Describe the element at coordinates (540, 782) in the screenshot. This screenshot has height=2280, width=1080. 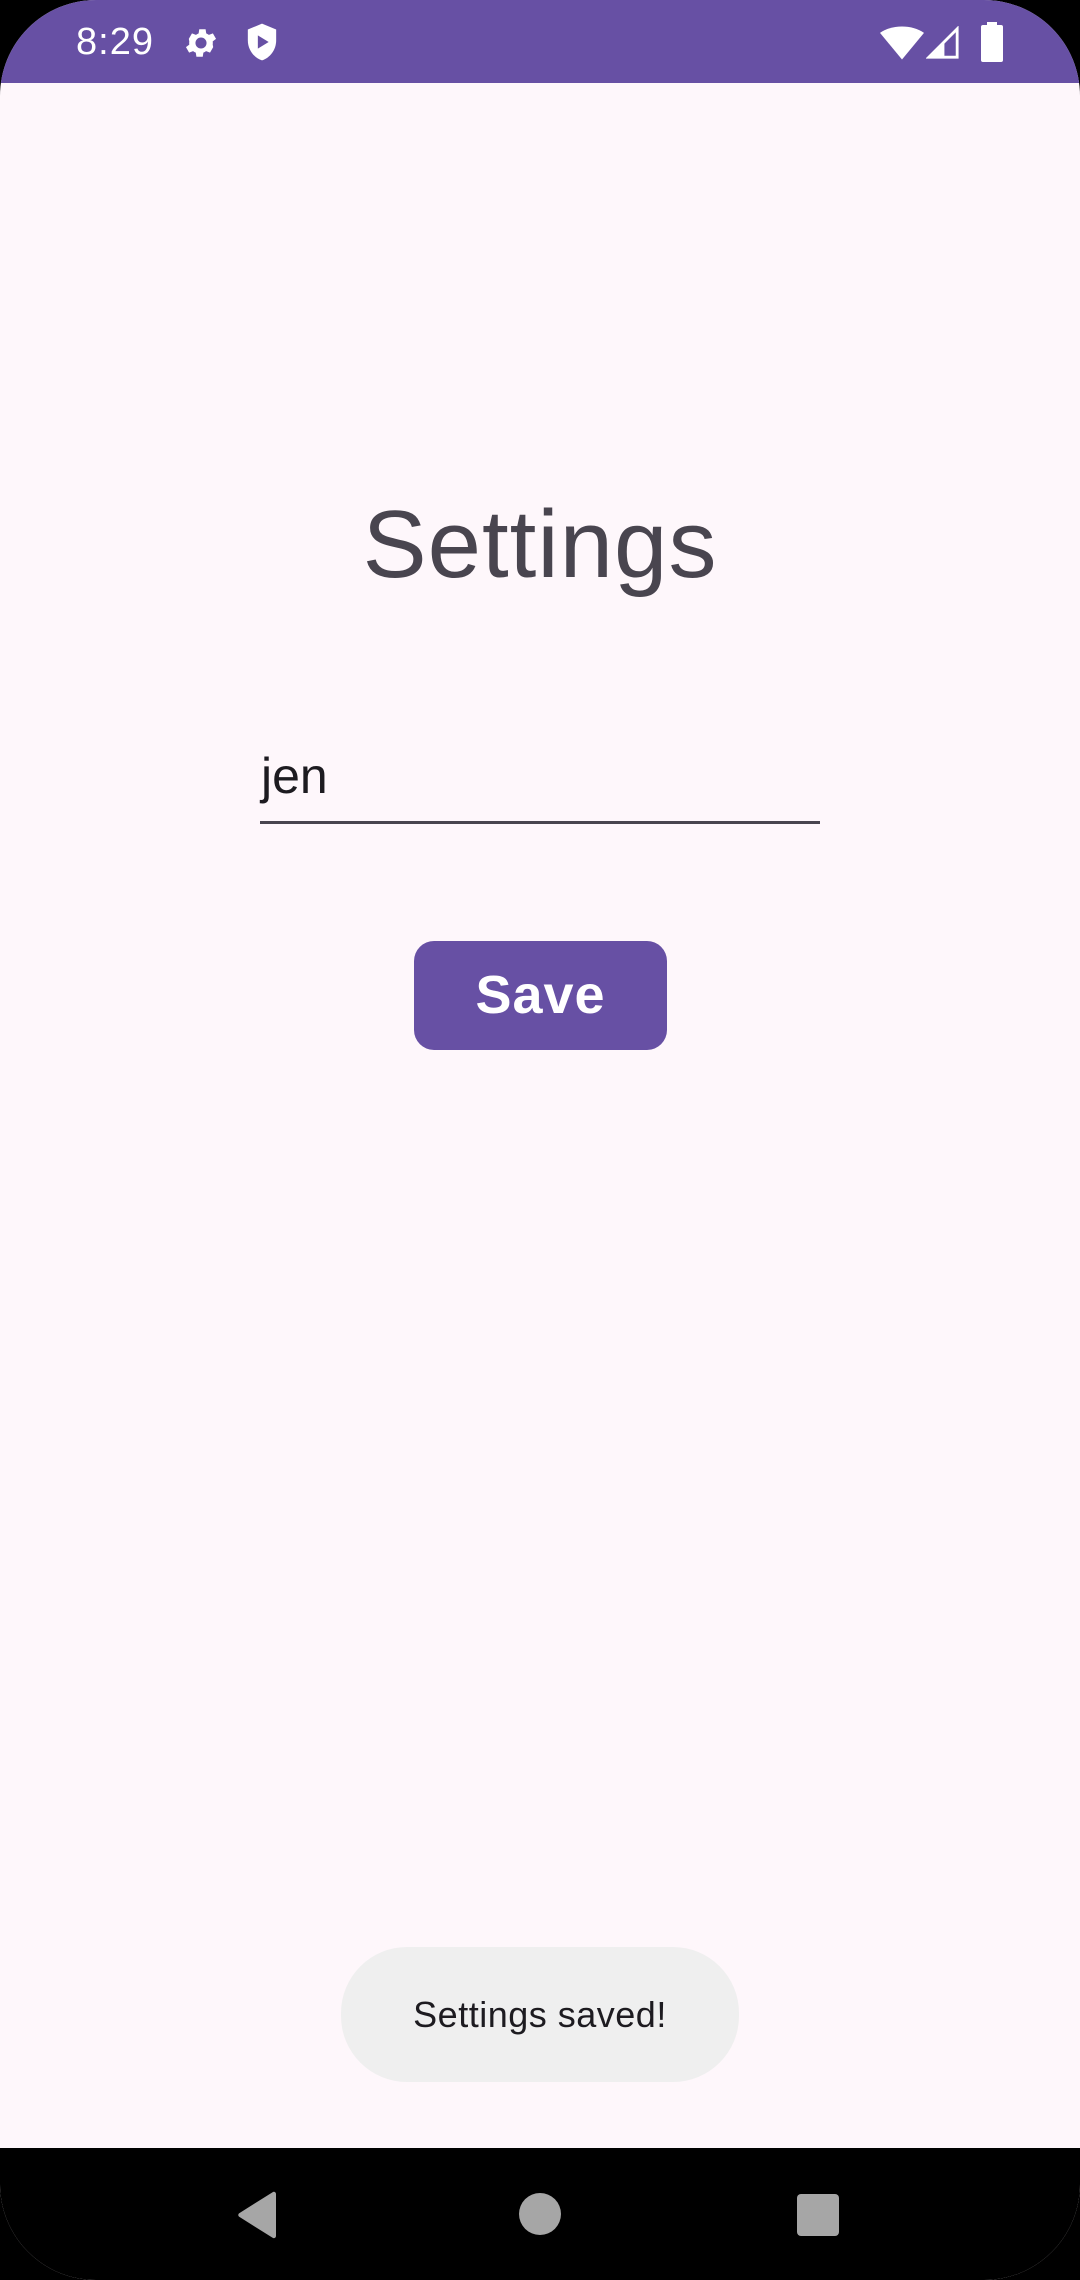
I see `name-input: jen` at that location.